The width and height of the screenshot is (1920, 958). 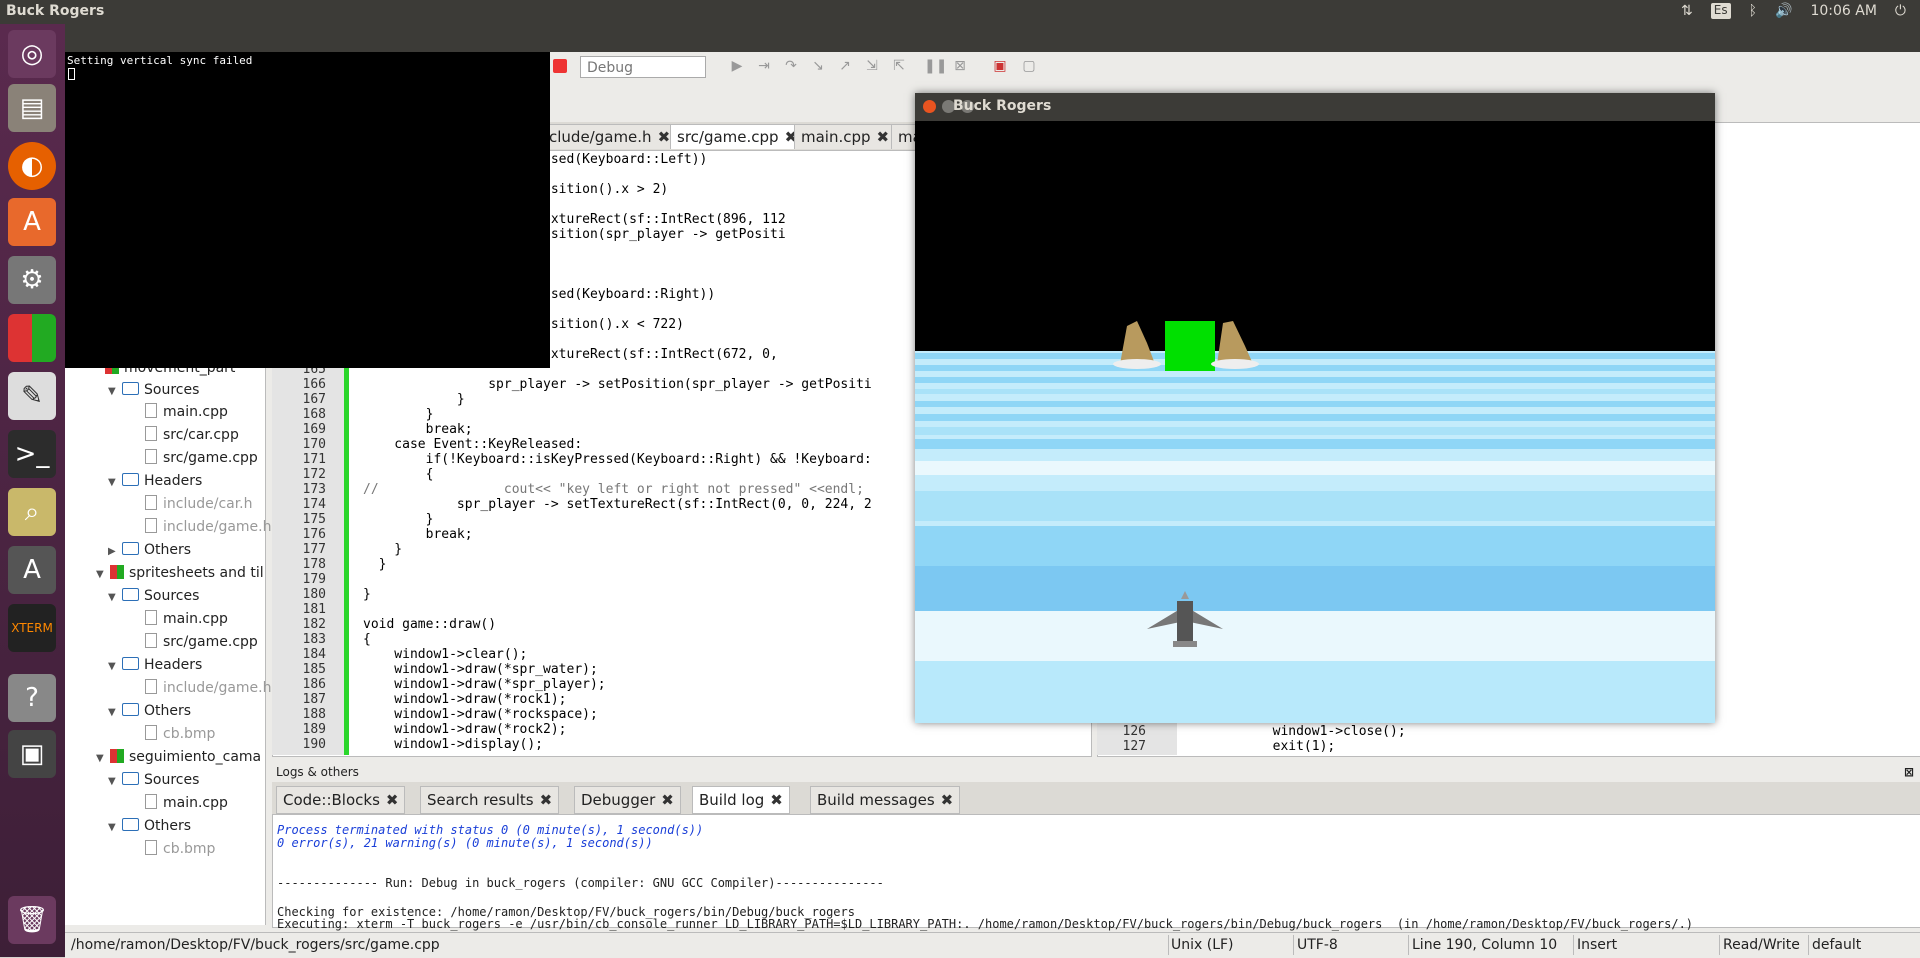 What do you see at coordinates (737, 136) in the screenshot?
I see `tab-game-cpp: src/game.cpp ✖` at bounding box center [737, 136].